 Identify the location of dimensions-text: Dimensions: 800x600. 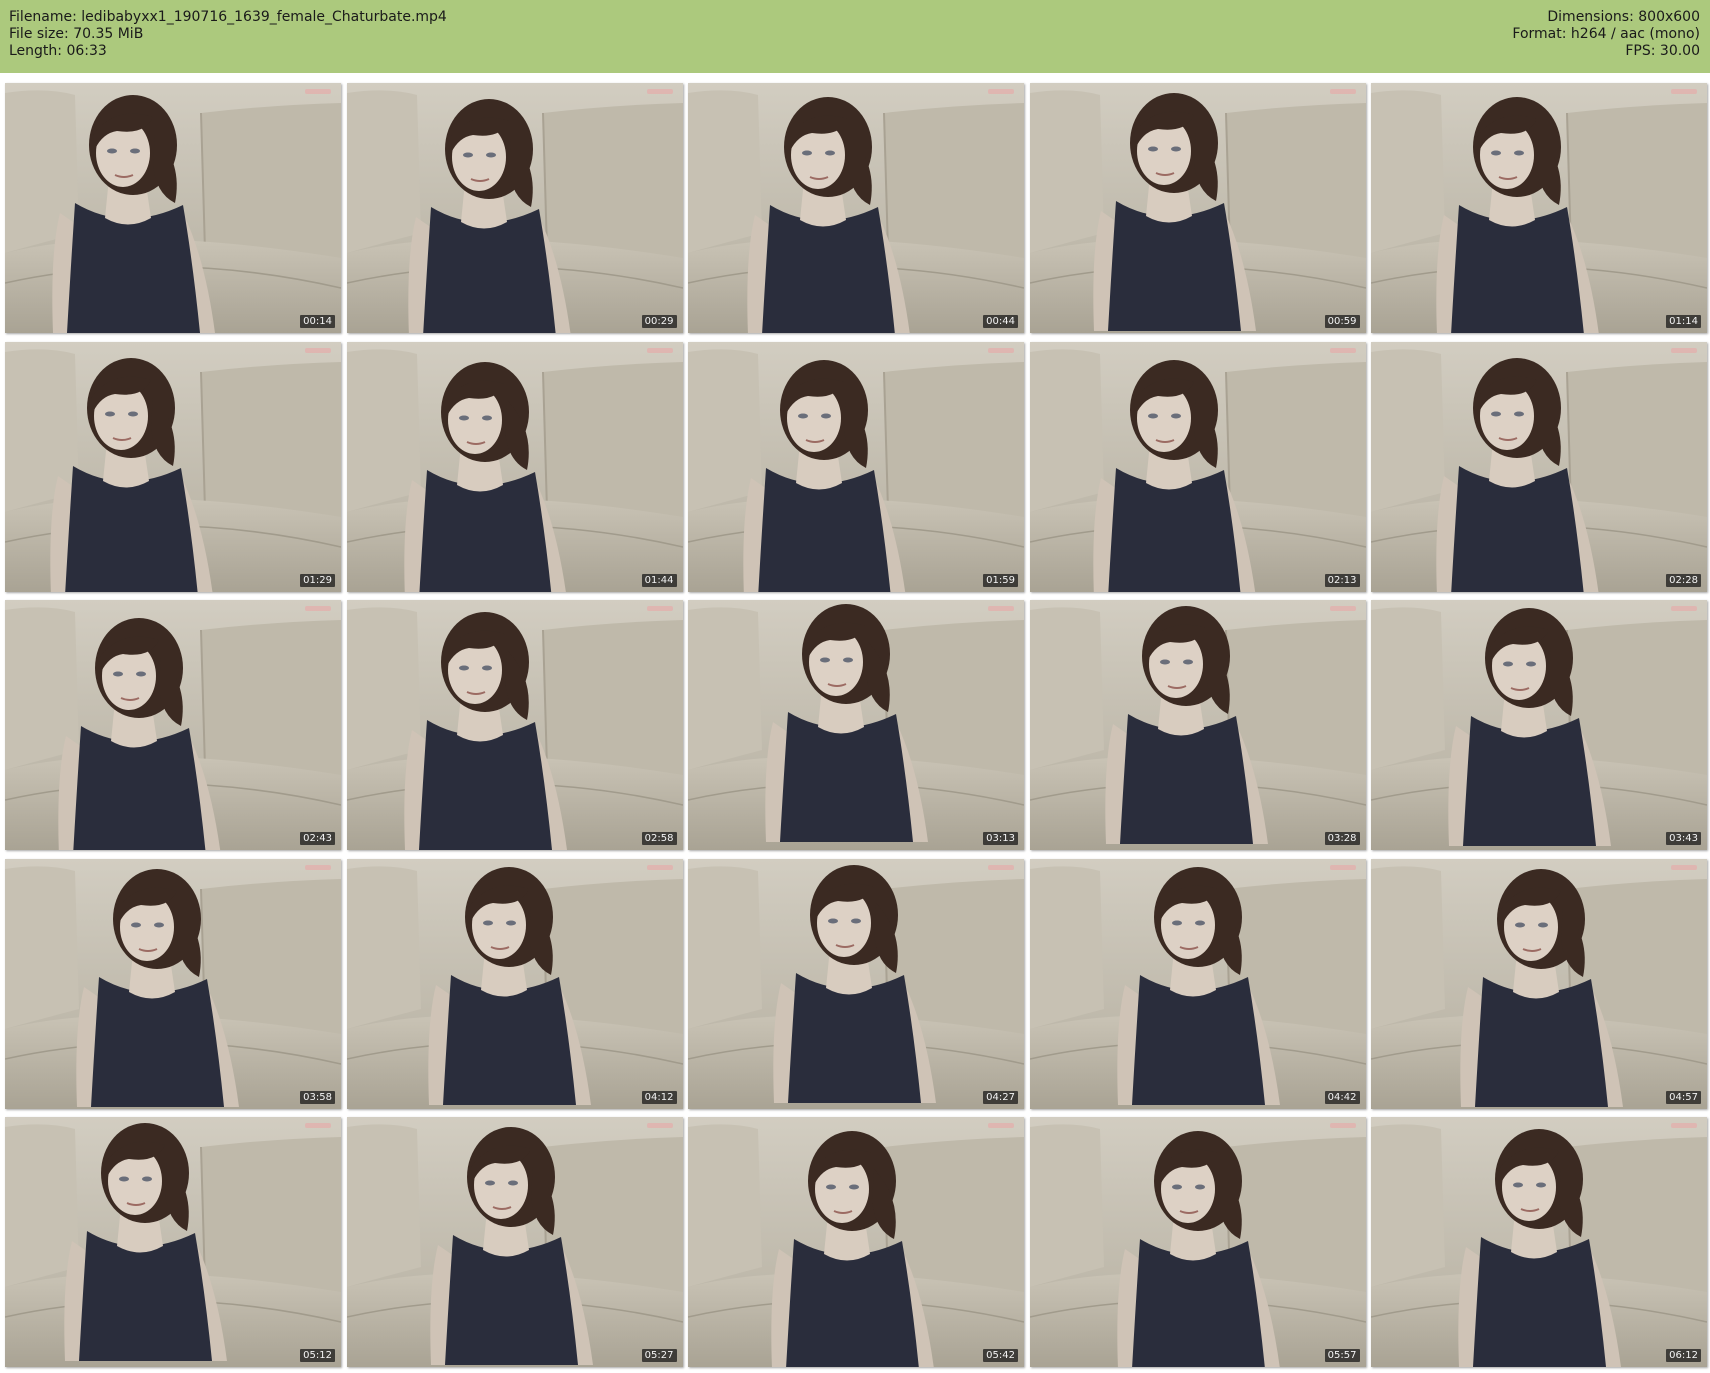
(1623, 17).